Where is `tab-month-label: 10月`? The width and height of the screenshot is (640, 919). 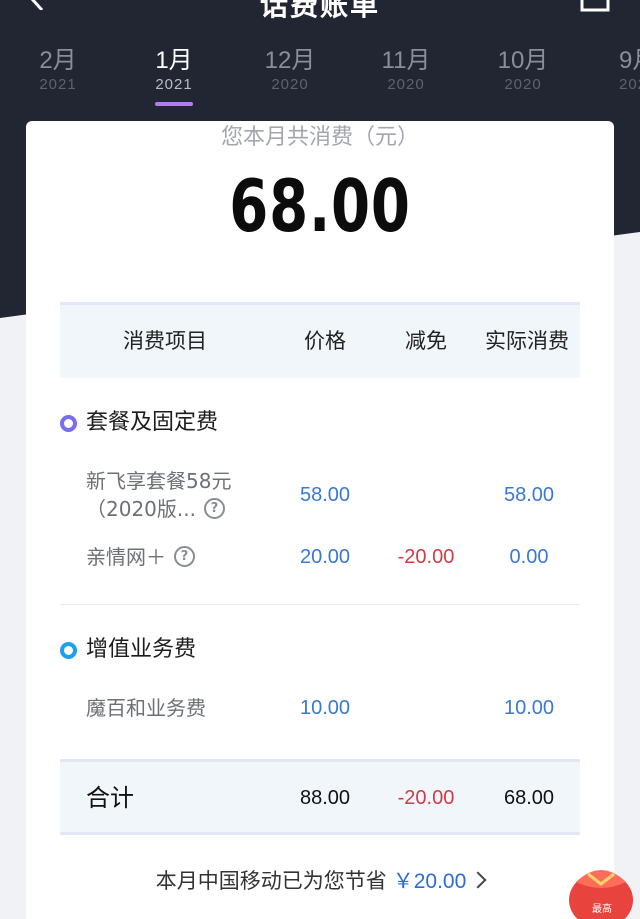
tab-month-label: 10月 is located at coordinates (523, 60).